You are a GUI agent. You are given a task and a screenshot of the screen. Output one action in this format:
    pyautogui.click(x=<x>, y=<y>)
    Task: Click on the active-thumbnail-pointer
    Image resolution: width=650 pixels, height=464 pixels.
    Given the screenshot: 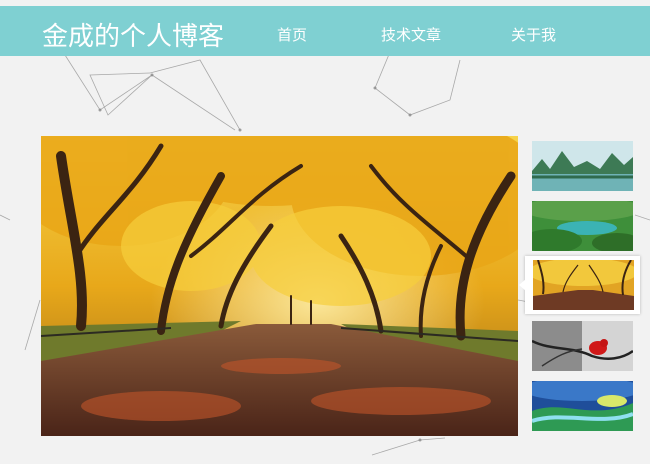 What is the action you would take?
    pyautogui.click(x=522, y=285)
    